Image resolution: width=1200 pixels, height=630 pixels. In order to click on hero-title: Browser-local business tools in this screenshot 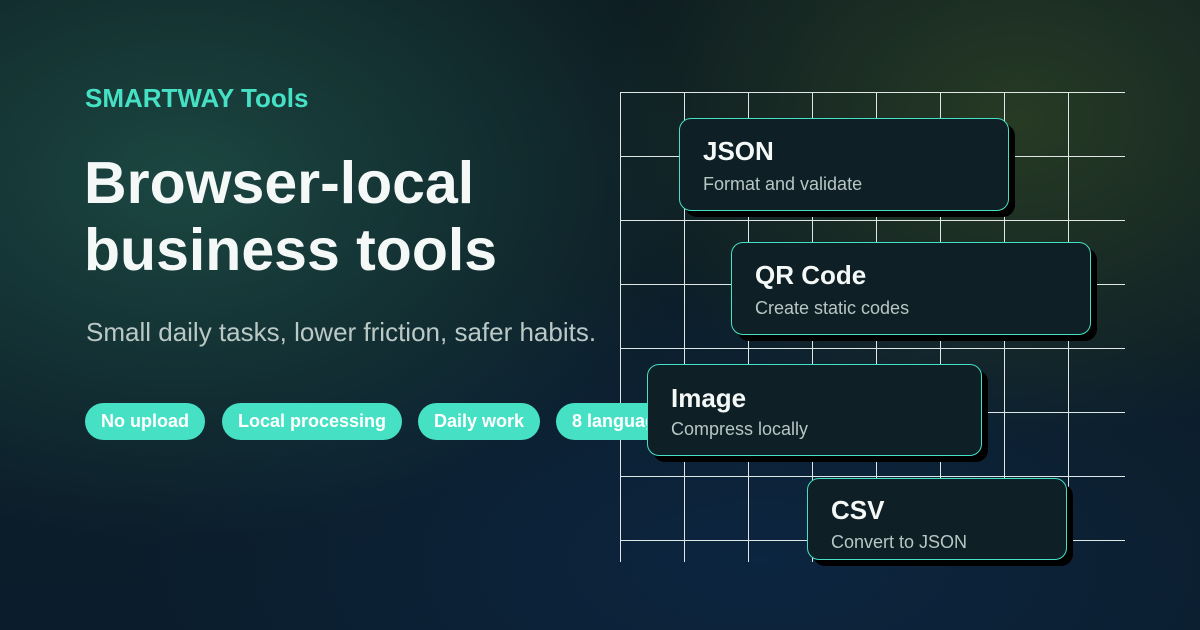, I will do `click(344, 217)`.